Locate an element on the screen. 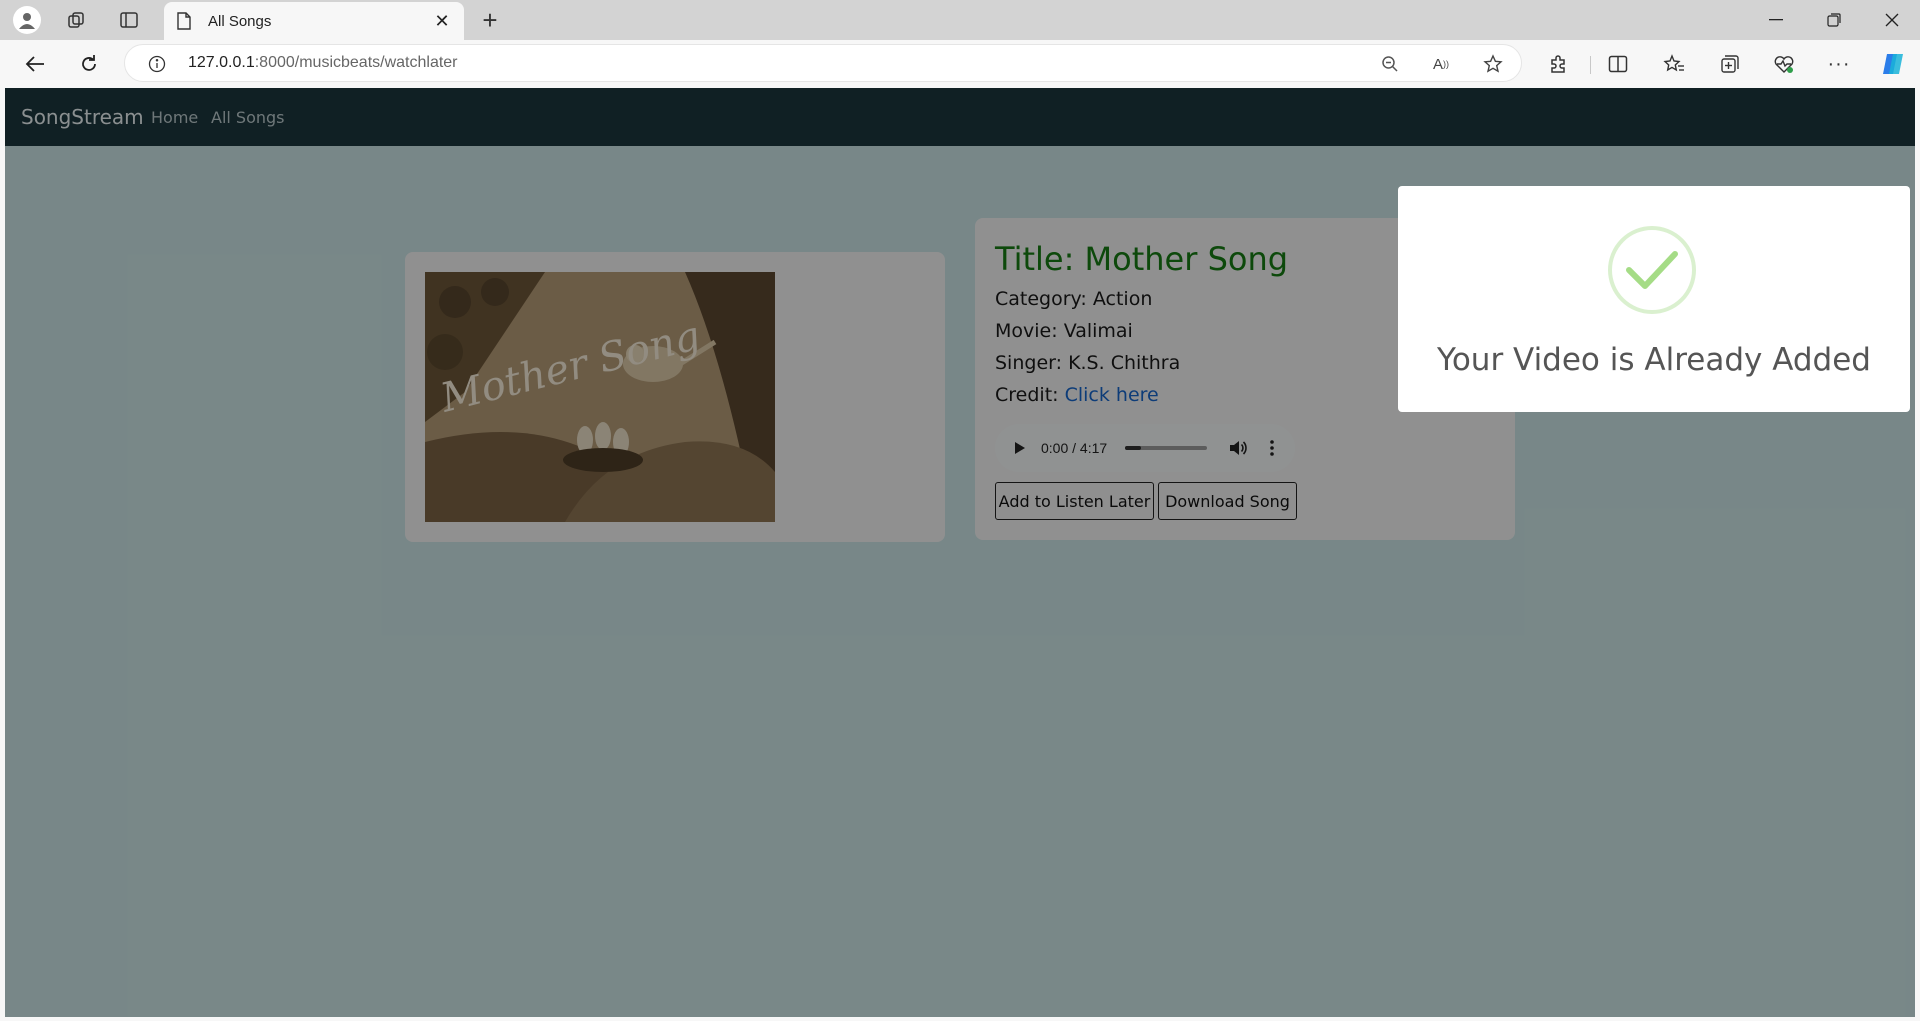 The image size is (1920, 1021). url-host: 127.0.0.1 is located at coordinates (221, 62).